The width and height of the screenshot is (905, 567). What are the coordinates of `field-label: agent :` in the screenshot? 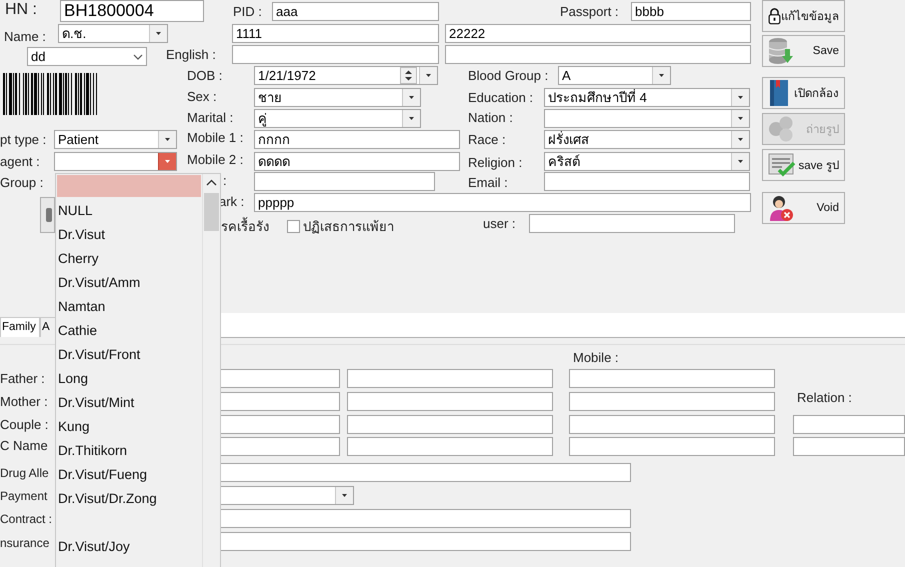 It's located at (20, 162).